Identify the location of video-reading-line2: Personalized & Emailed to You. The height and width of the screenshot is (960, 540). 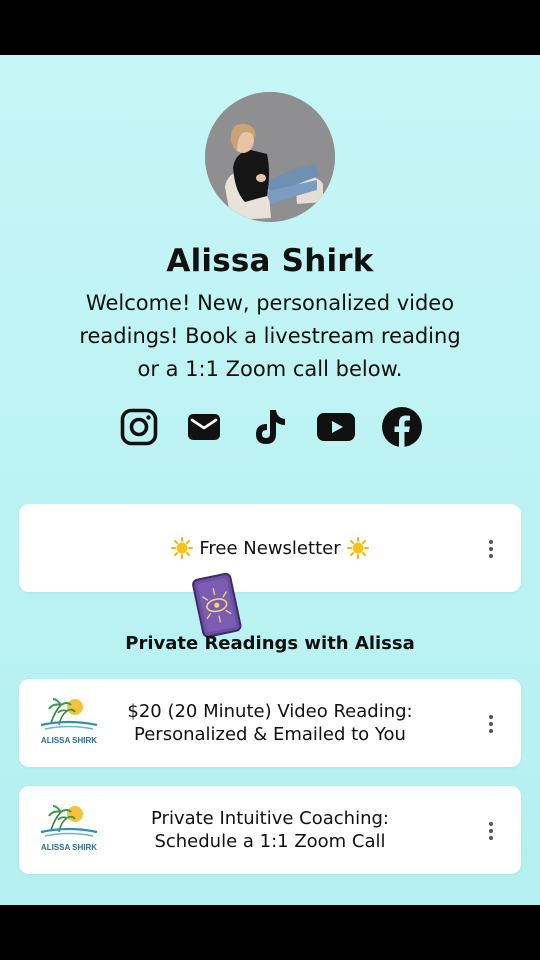
(270, 734).